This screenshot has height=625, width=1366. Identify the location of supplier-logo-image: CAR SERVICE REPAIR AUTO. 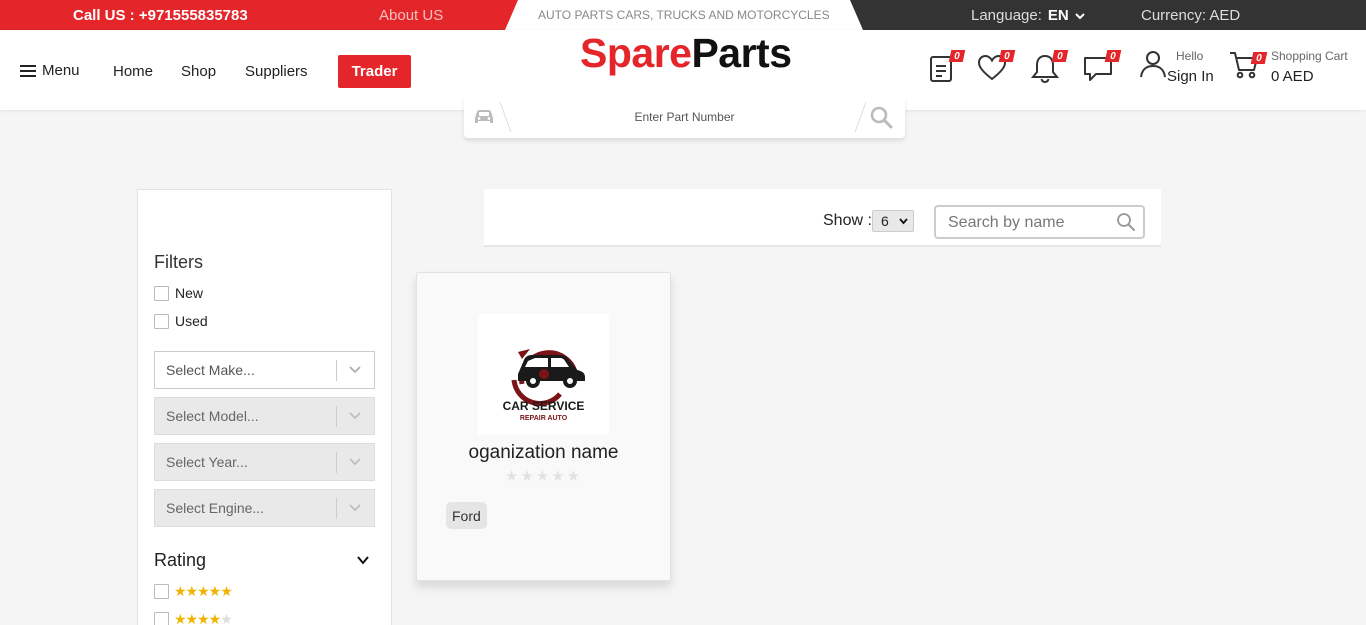
(543, 374).